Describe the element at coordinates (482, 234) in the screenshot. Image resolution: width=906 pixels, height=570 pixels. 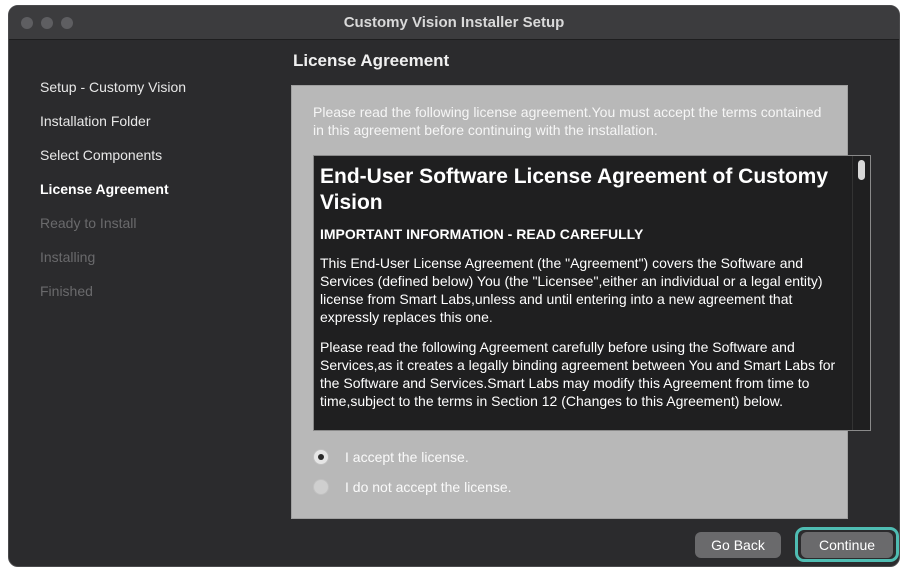
I see `license-subtitle: IMPORTANT INFORMATION - READ CAREFULLY` at that location.